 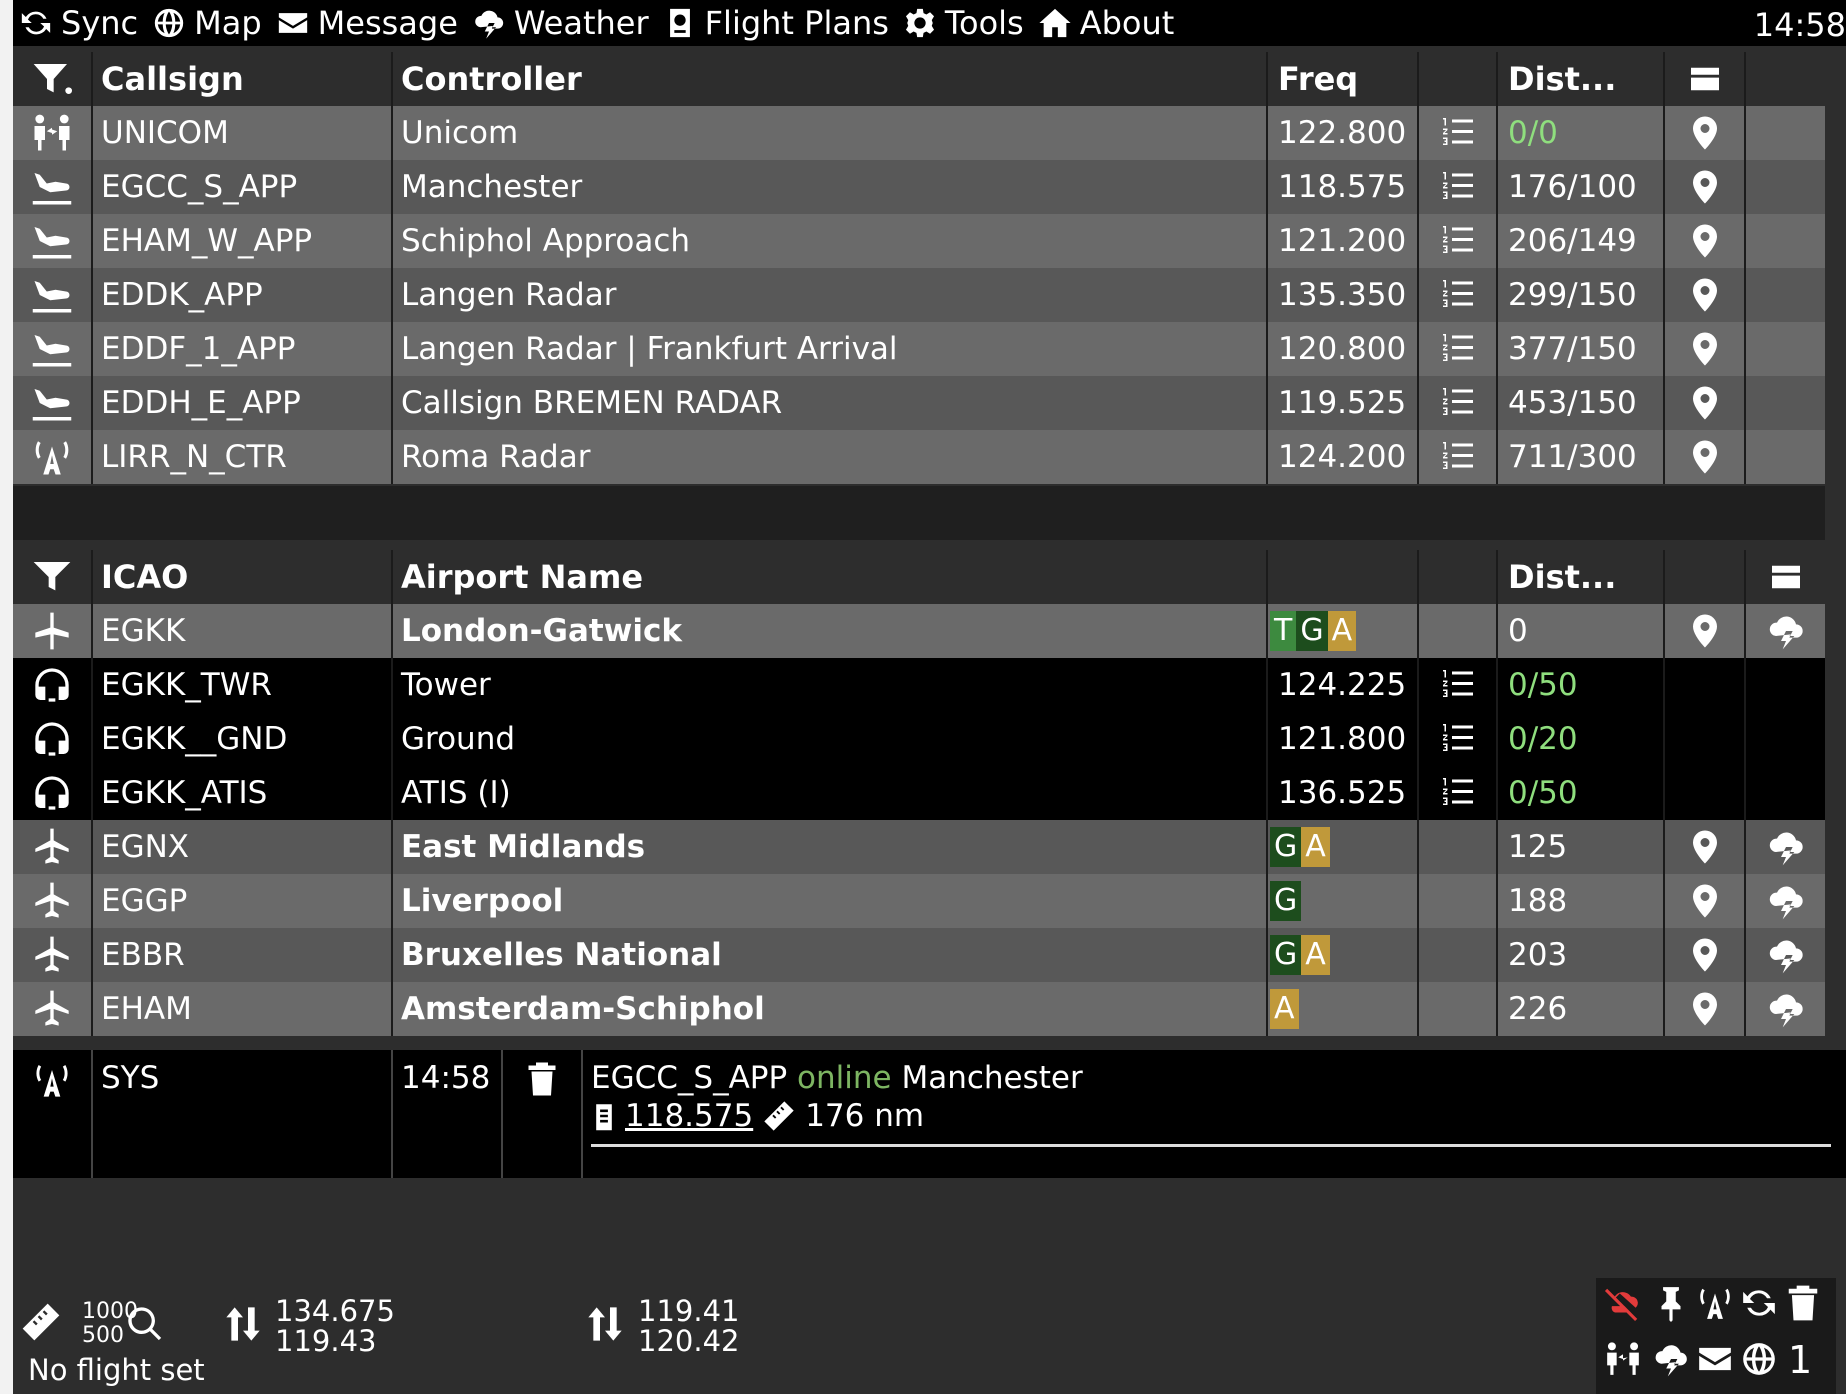 I want to click on atc-callsign: EGKK_TWR, so click(x=243, y=685).